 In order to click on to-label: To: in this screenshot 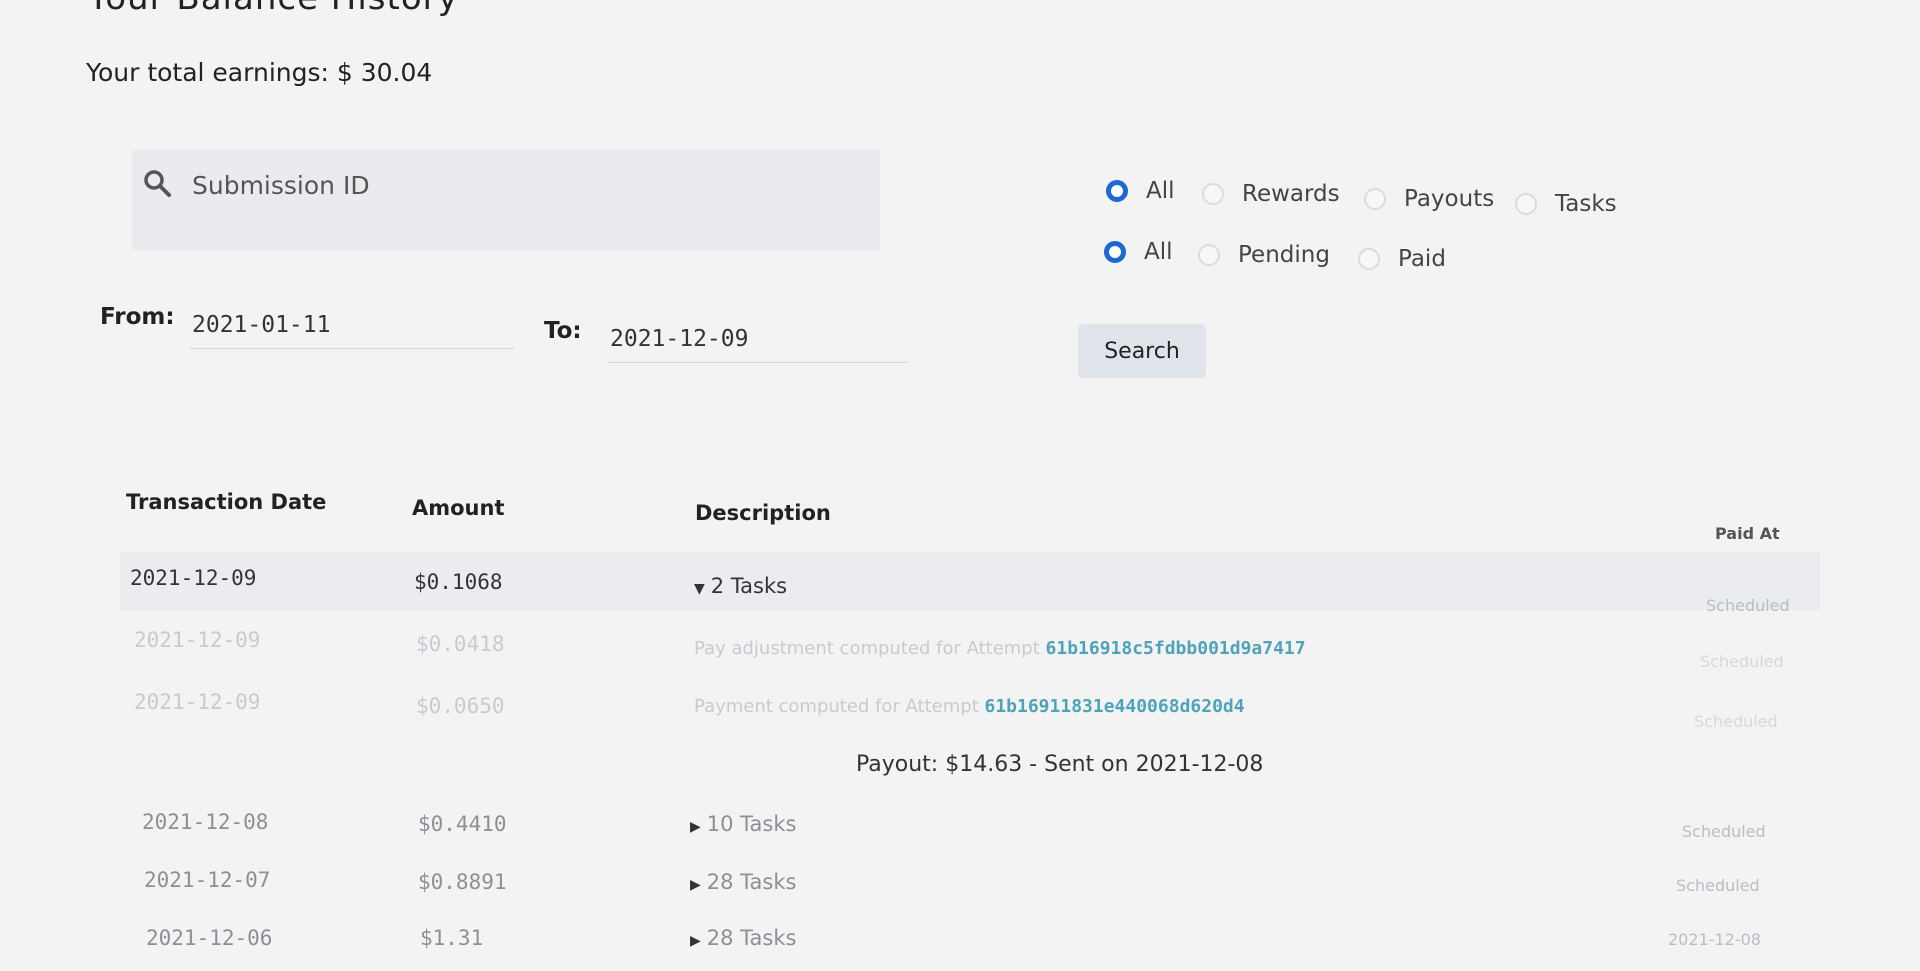, I will do `click(563, 331)`.